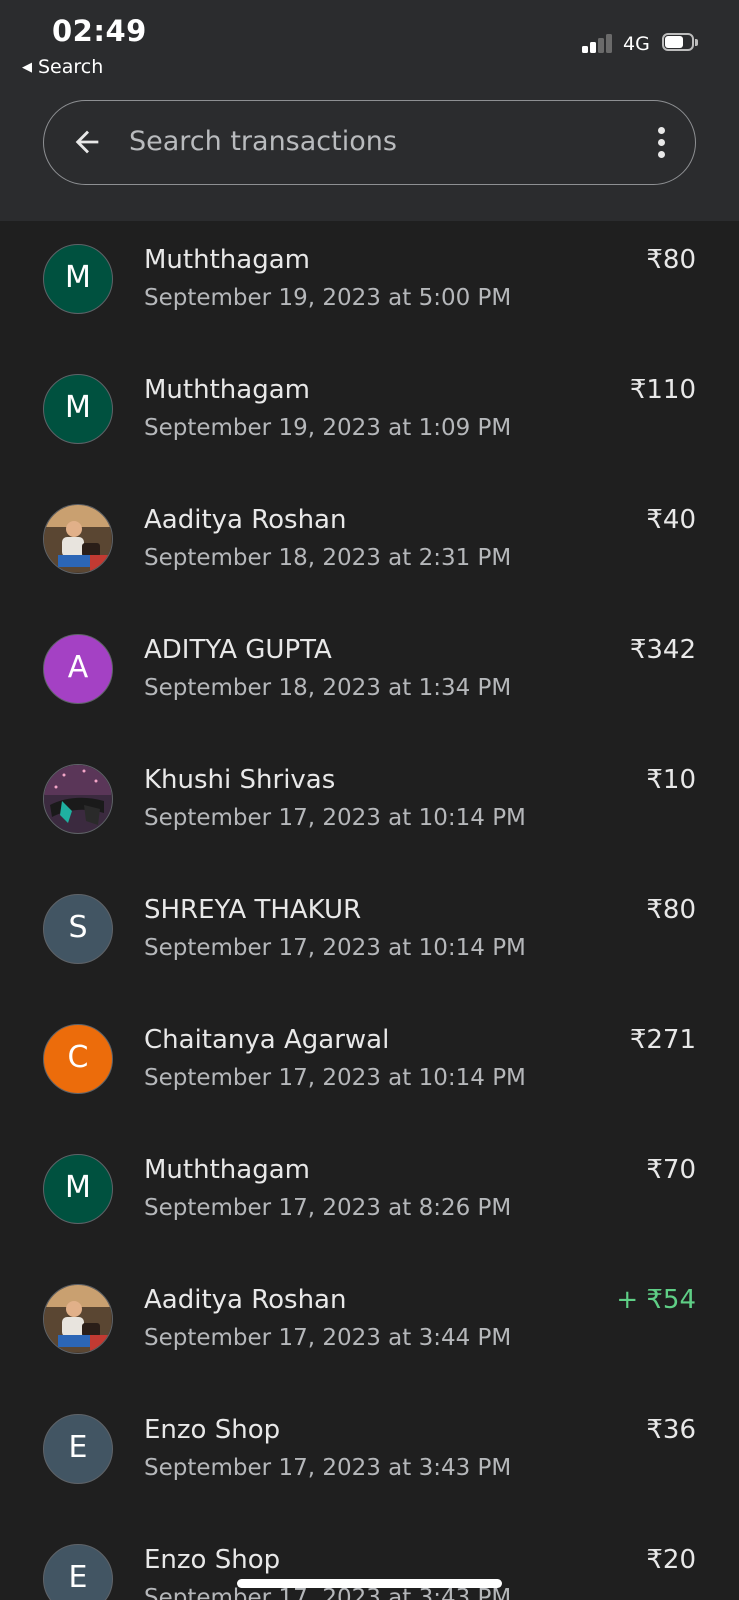 The image size is (739, 1600). Describe the element at coordinates (328, 1468) in the screenshot. I see `transaction-date: September 17, 2023 at 3:43 PM` at that location.